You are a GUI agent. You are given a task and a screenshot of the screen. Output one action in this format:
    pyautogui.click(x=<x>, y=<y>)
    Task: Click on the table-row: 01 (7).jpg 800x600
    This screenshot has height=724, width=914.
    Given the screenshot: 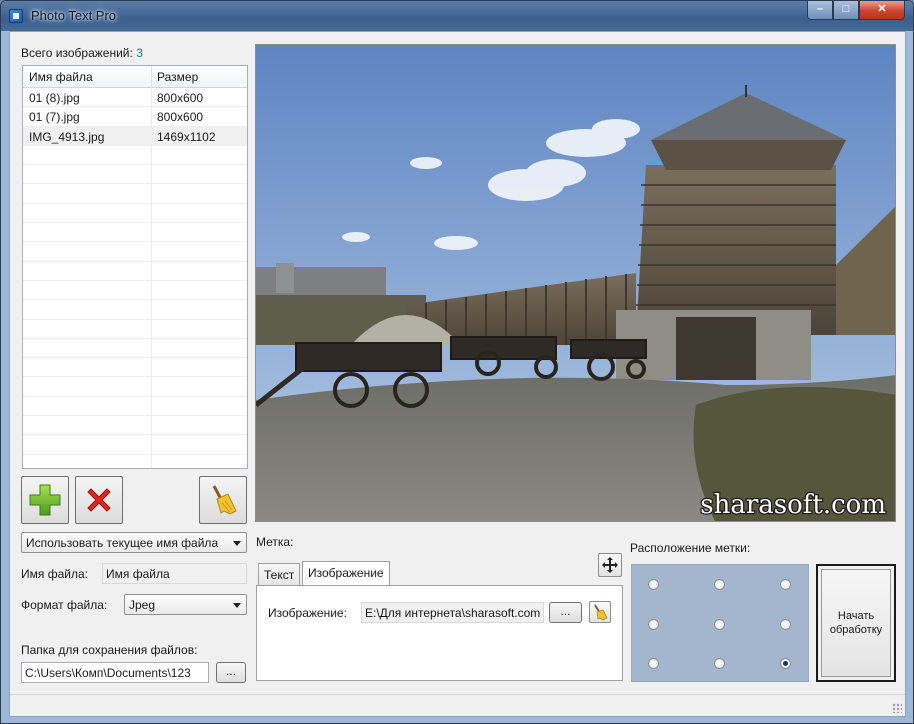 What is the action you would take?
    pyautogui.click(x=135, y=117)
    